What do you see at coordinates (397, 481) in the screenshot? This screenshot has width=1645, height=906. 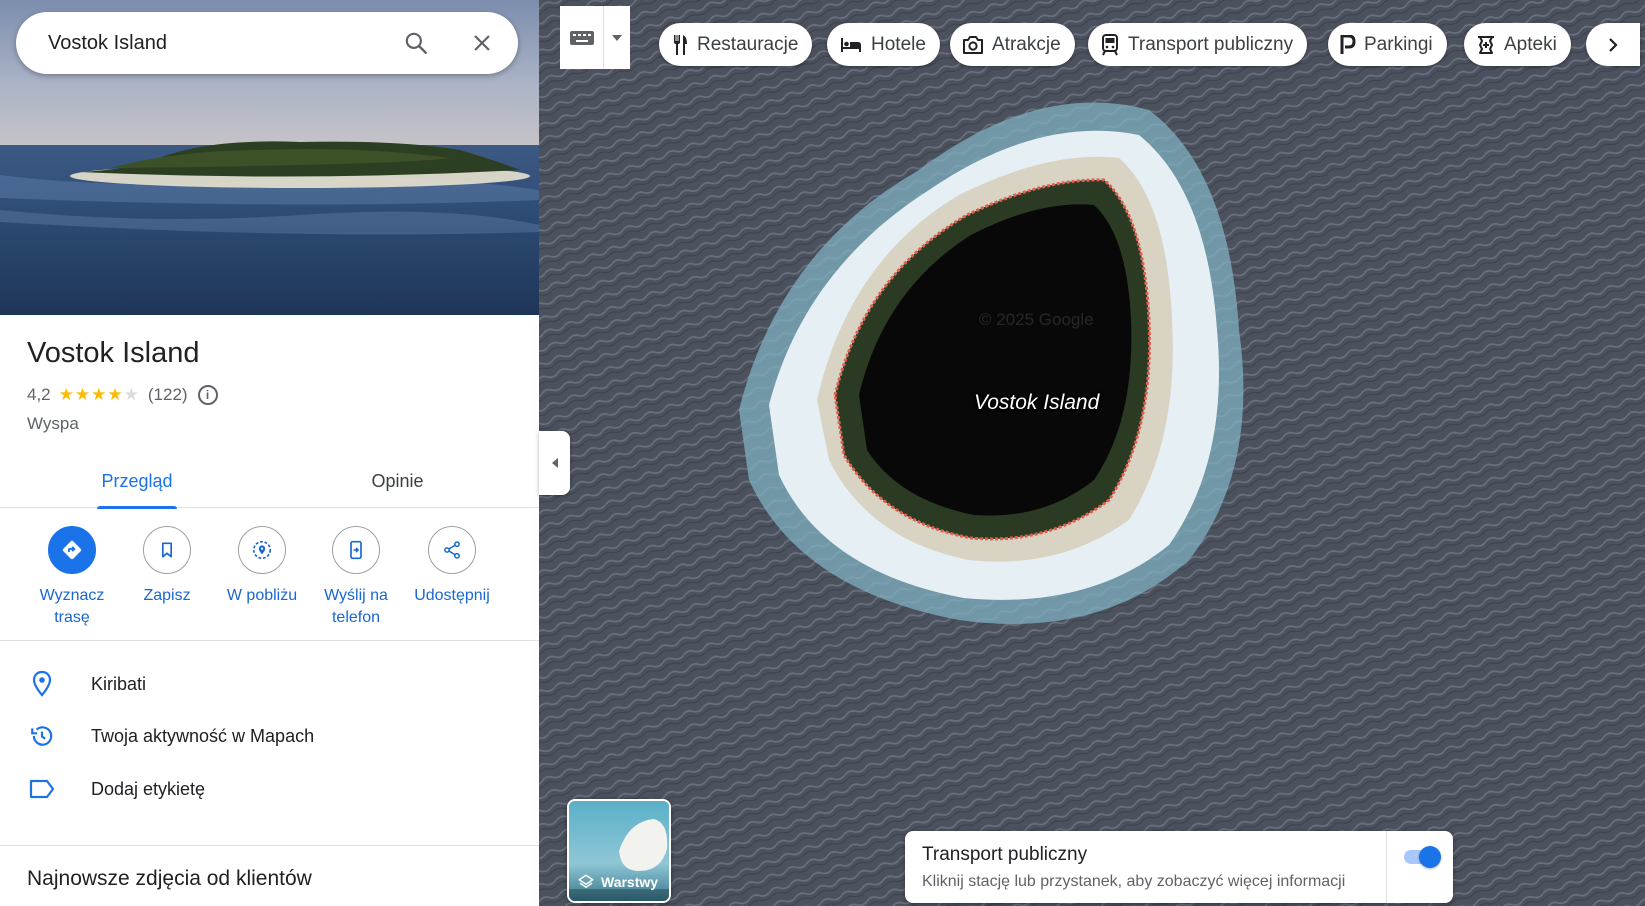 I see `tab-reviews: Opinie` at bounding box center [397, 481].